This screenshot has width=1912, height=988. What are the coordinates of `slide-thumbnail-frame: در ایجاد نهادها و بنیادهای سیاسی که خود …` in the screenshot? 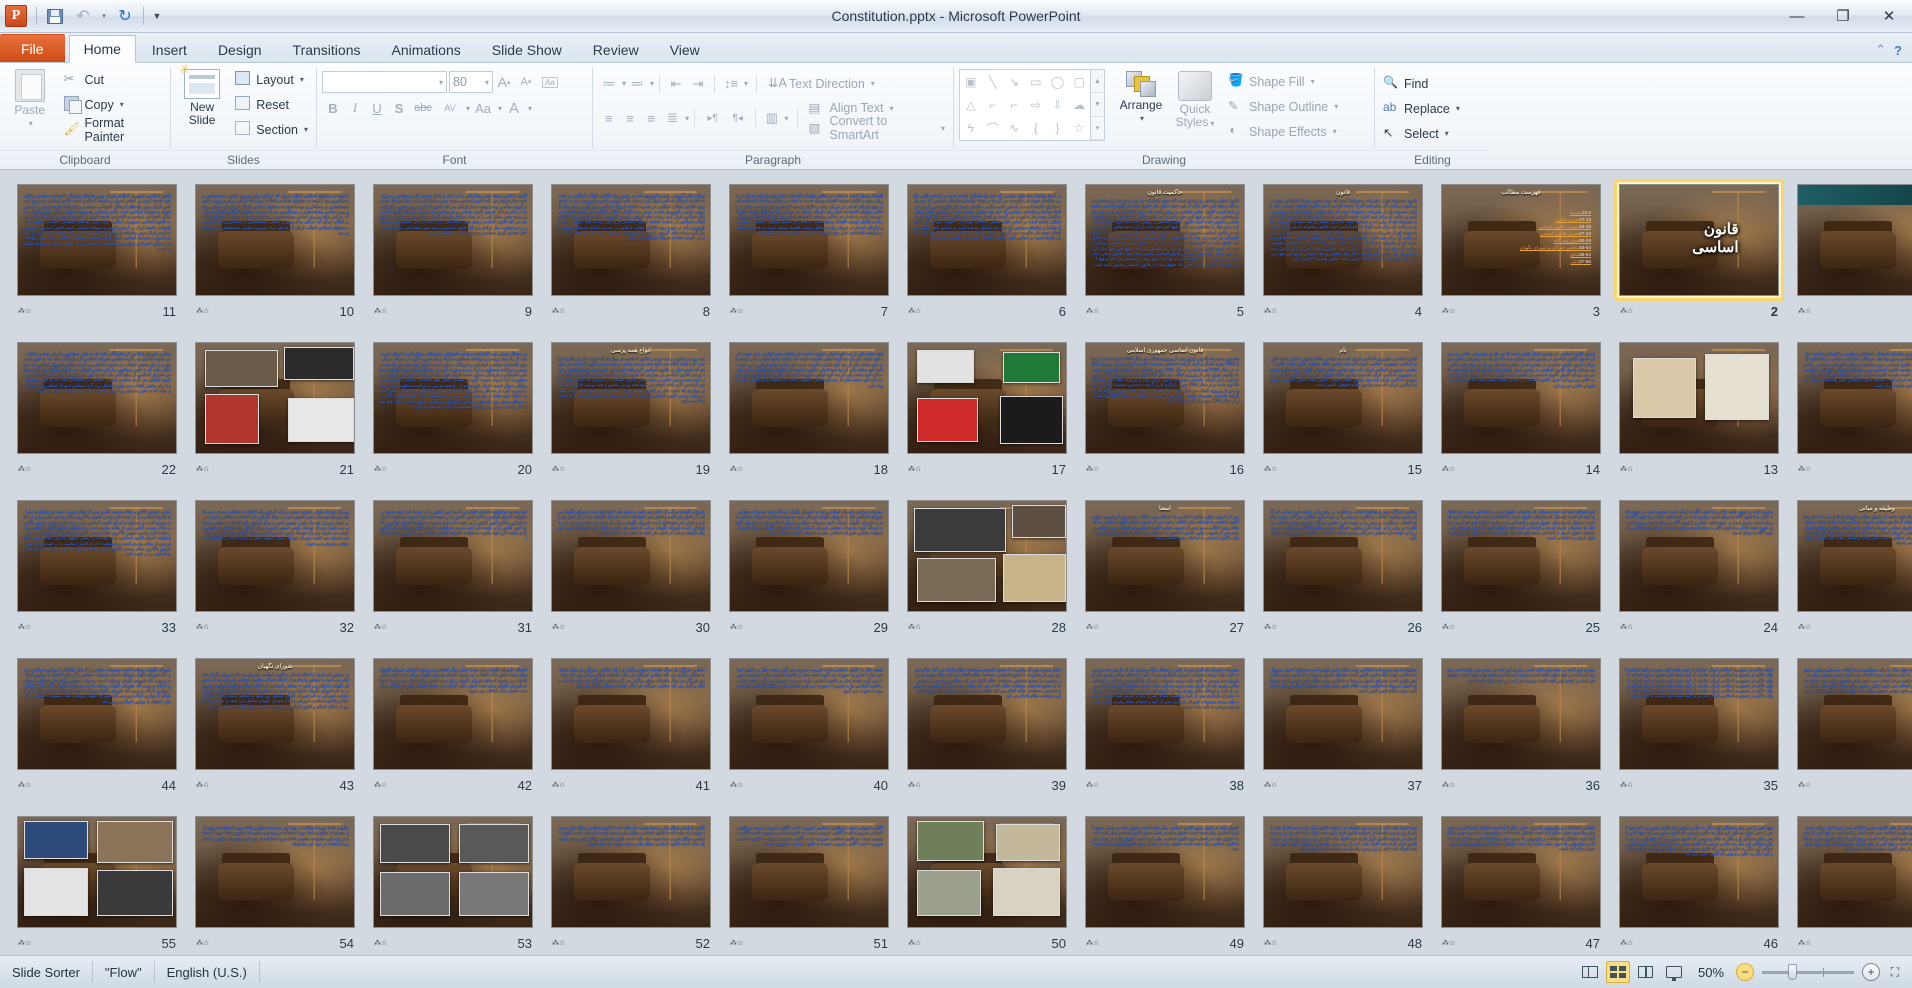 It's located at (987, 240).